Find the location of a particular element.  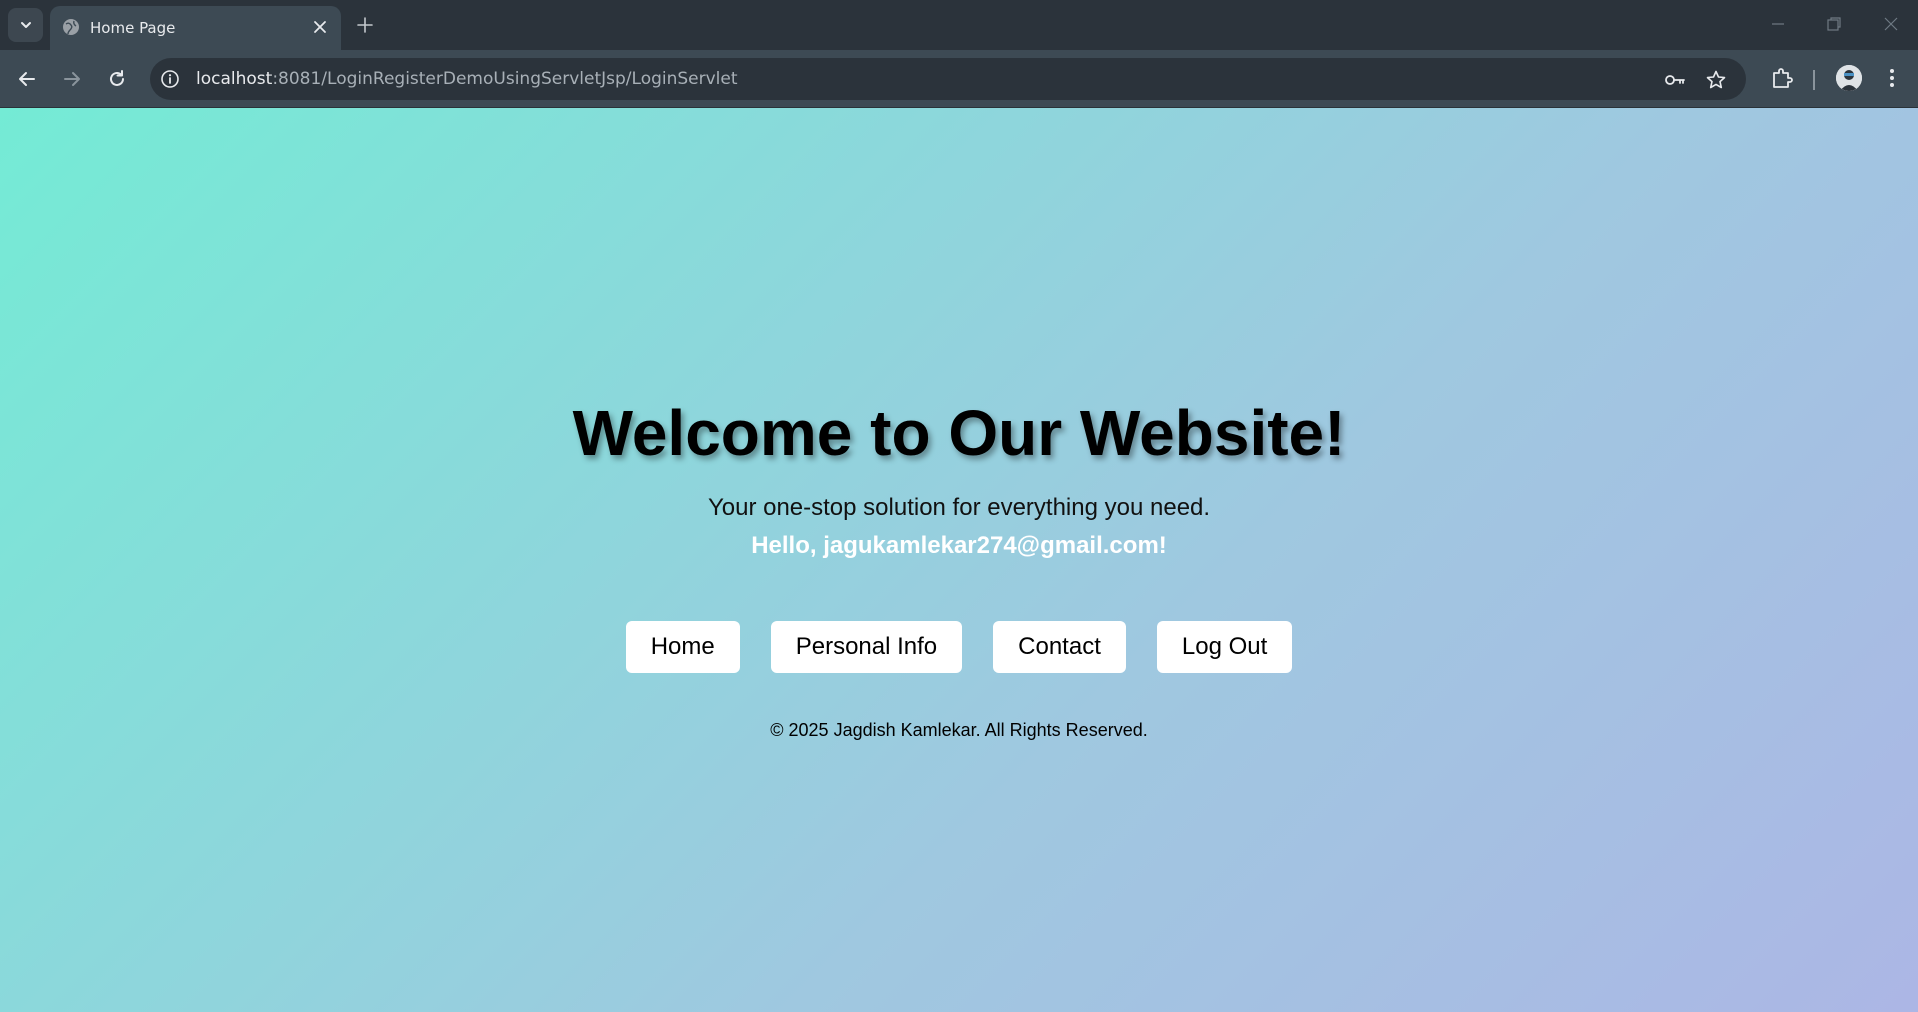

extensions-icon is located at coordinates (1782, 78).